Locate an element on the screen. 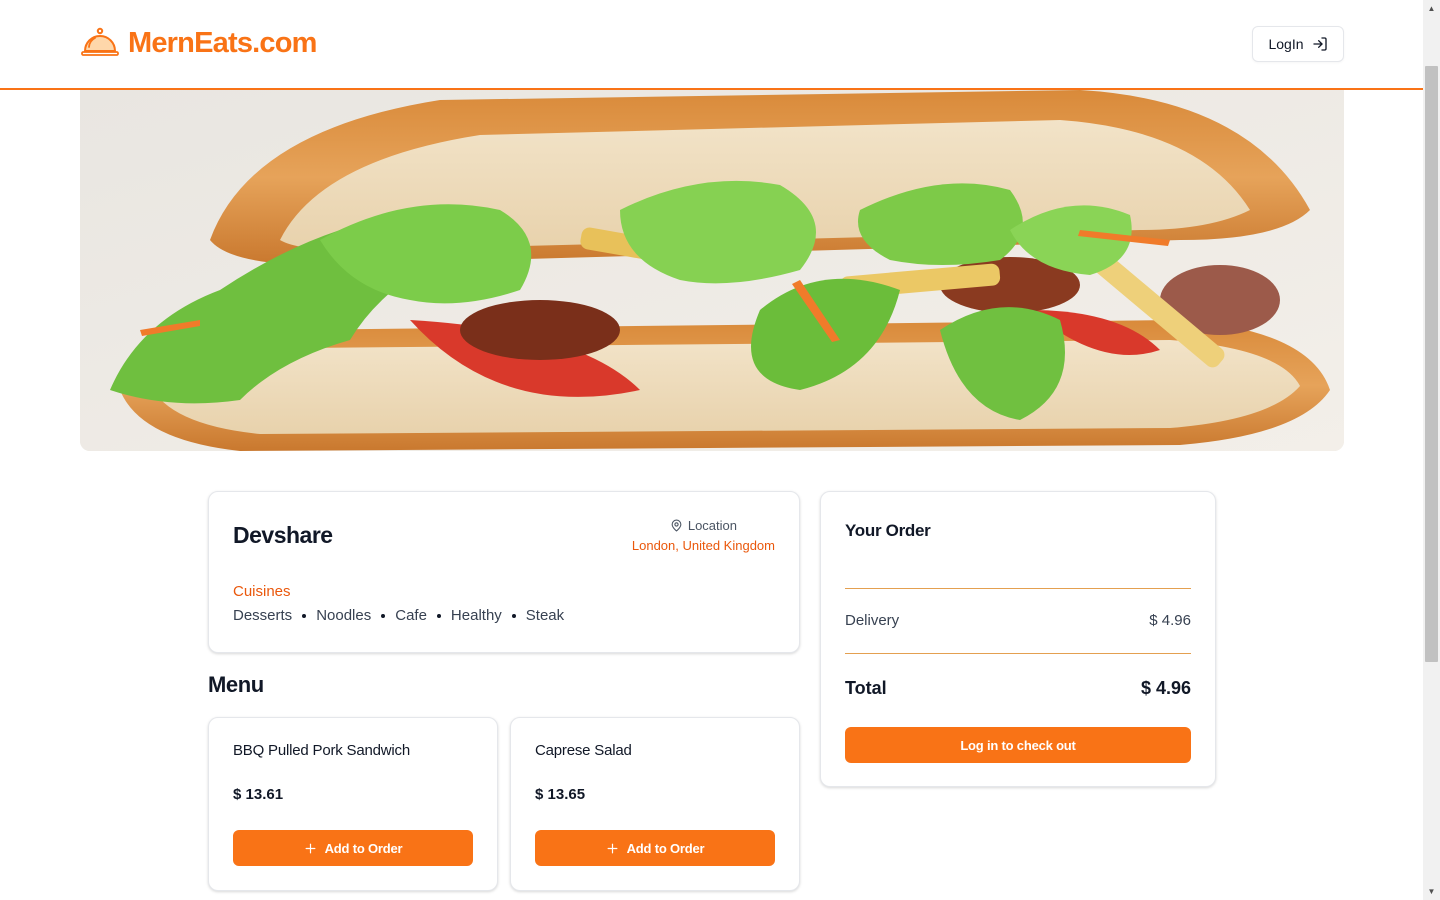  menu-title: Menu is located at coordinates (236, 684).